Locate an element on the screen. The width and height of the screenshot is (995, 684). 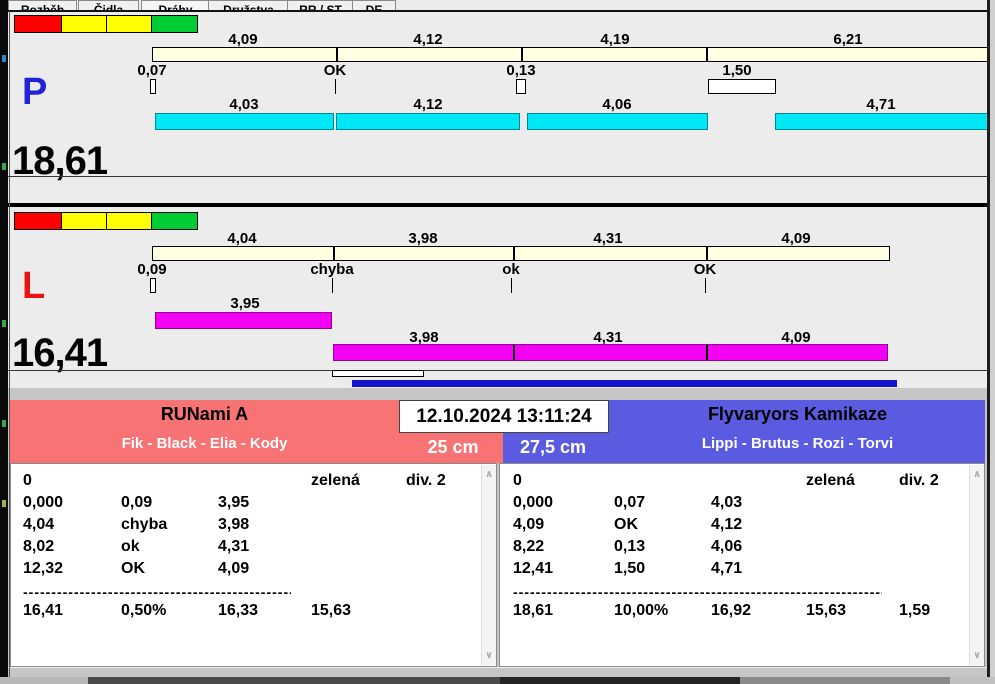
datetime-display: 12.10.2024 13:11:24 is located at coordinates (504, 416).